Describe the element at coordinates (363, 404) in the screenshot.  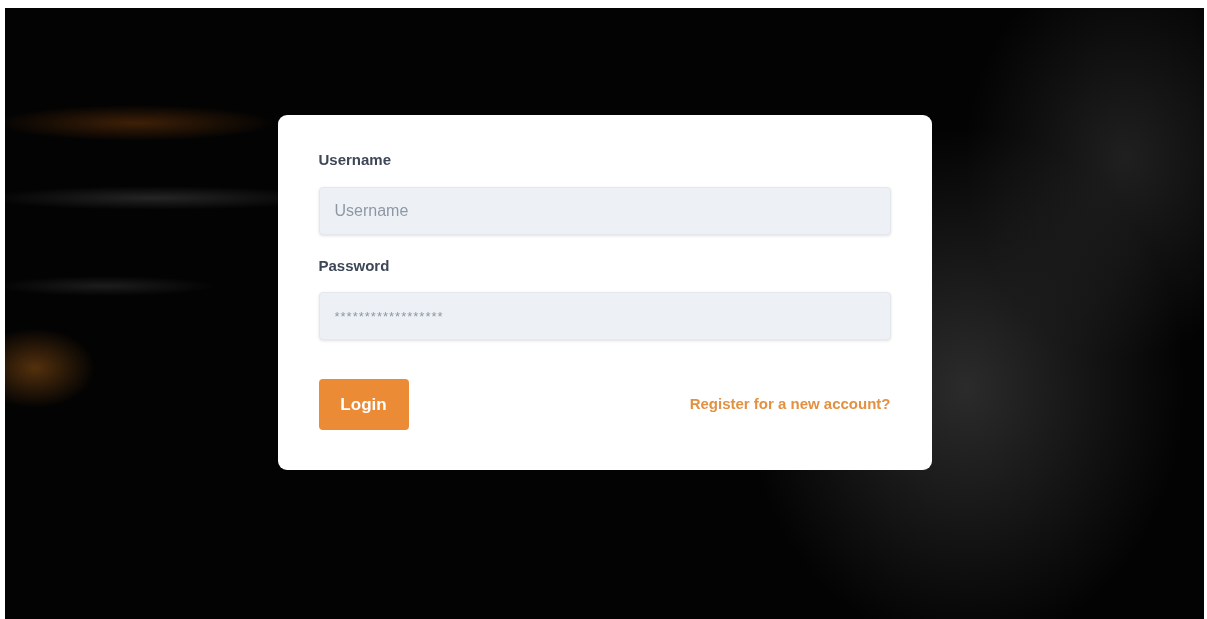
I see `login-button: Login` at that location.